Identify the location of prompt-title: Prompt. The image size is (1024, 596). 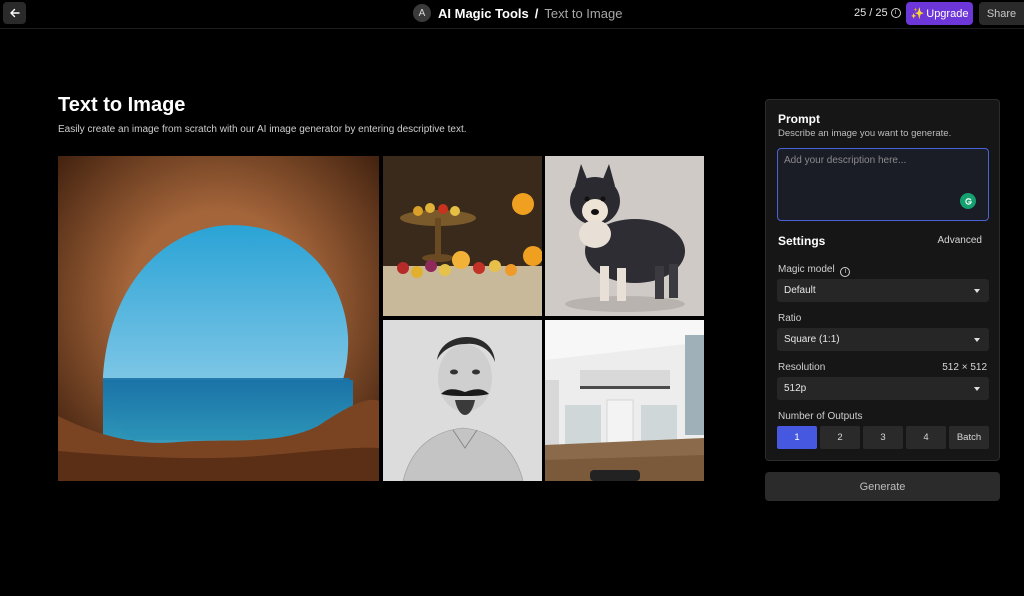
(799, 119).